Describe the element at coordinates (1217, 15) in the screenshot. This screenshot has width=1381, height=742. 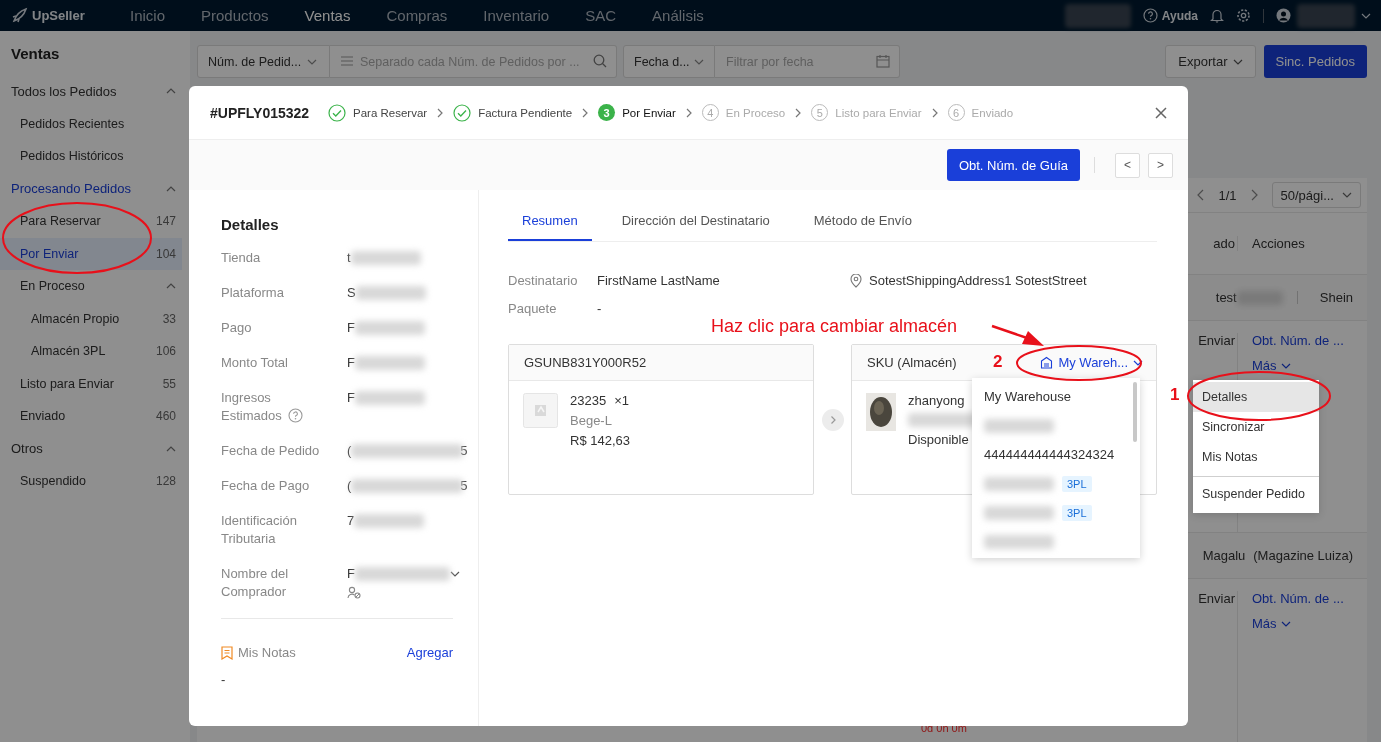
I see `bell-icon` at that location.